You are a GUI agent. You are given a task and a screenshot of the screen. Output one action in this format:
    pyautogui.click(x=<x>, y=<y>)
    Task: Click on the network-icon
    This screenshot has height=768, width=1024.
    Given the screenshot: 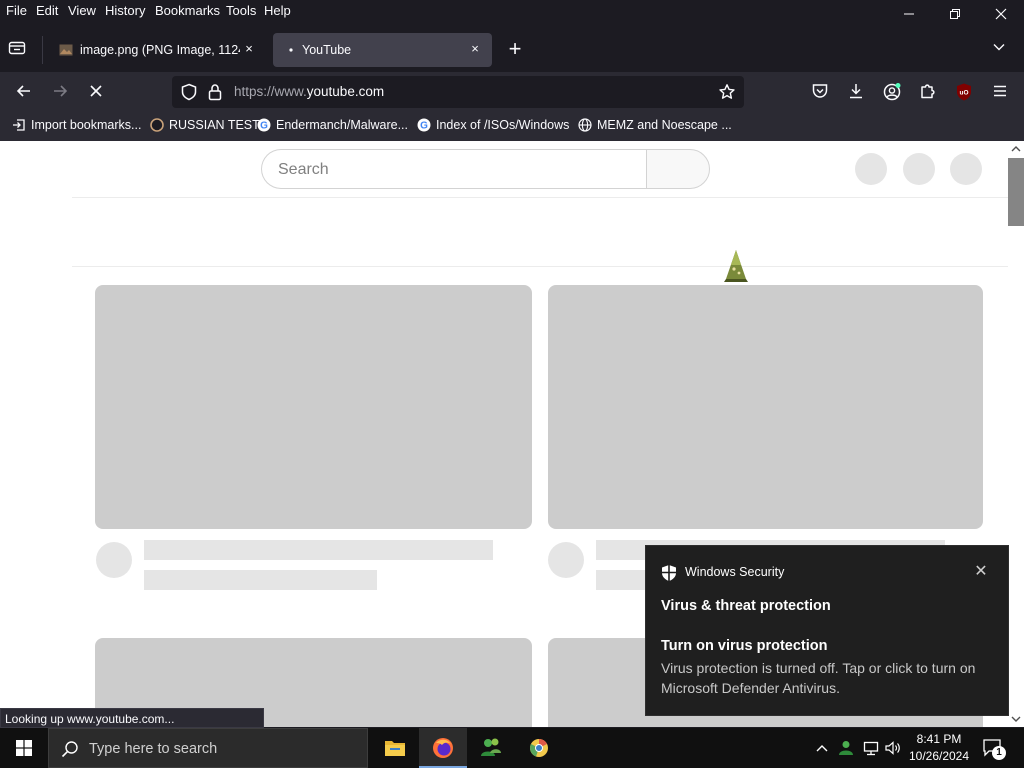 What is the action you would take?
    pyautogui.click(x=871, y=748)
    